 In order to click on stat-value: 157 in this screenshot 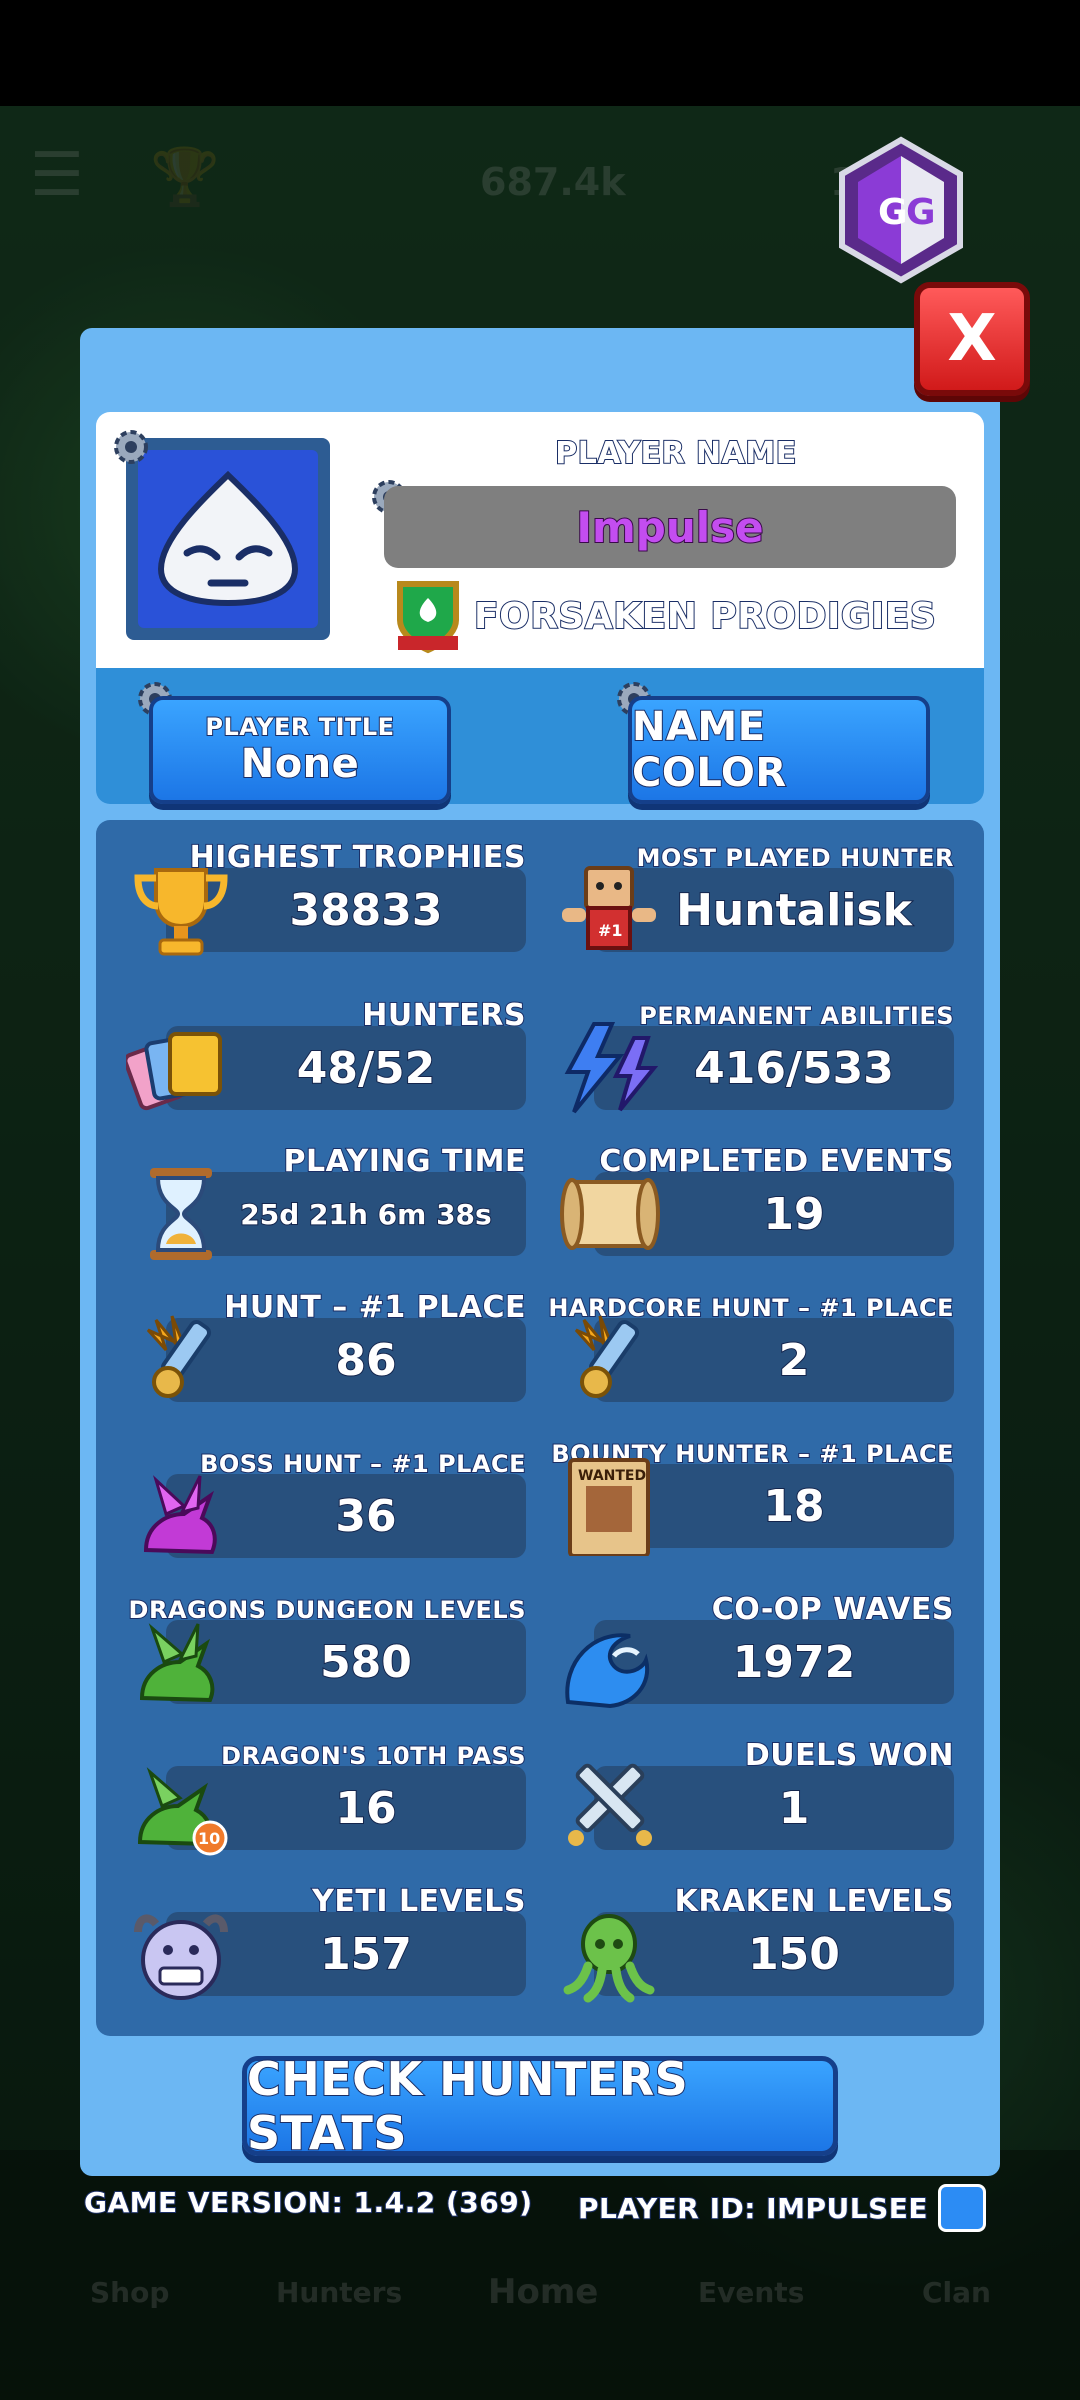, I will do `click(366, 1954)`.